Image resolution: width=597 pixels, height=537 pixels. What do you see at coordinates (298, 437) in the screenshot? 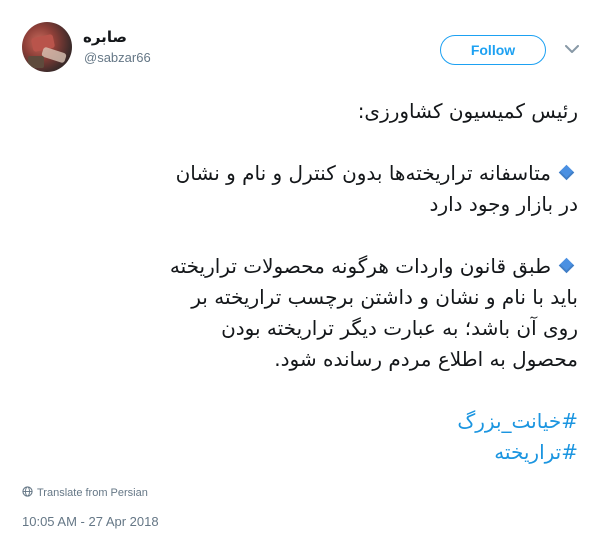
I see `hashtags: #خیانت_بزرگ #تراریخته` at bounding box center [298, 437].